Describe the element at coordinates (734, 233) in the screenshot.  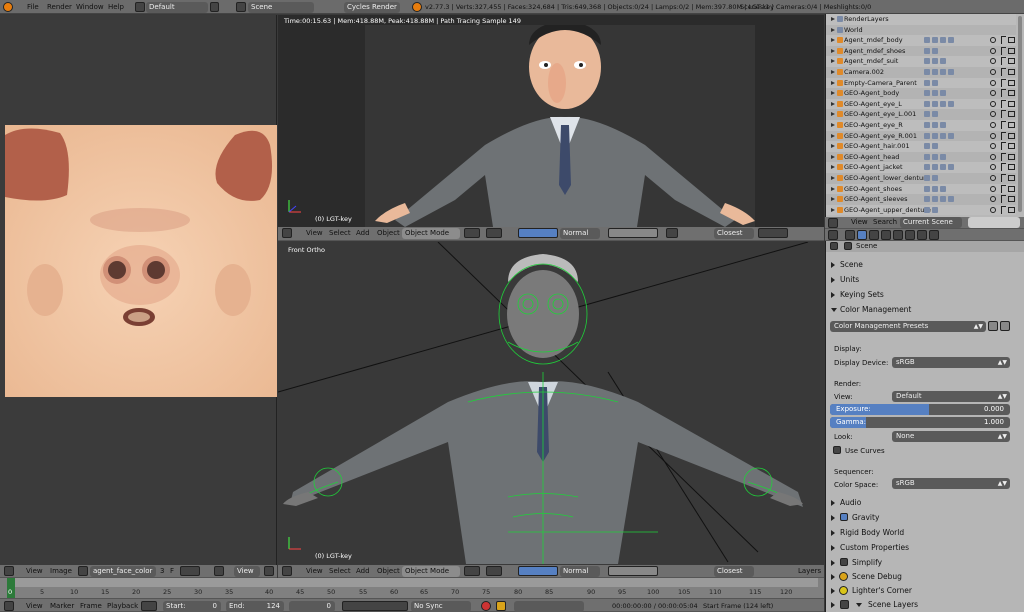
I see `snap-target-select: Closest` at that location.